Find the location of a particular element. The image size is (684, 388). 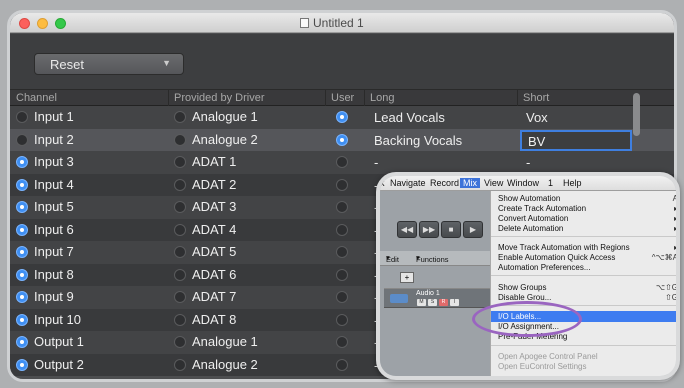

header-channel: Channel is located at coordinates (36, 98).